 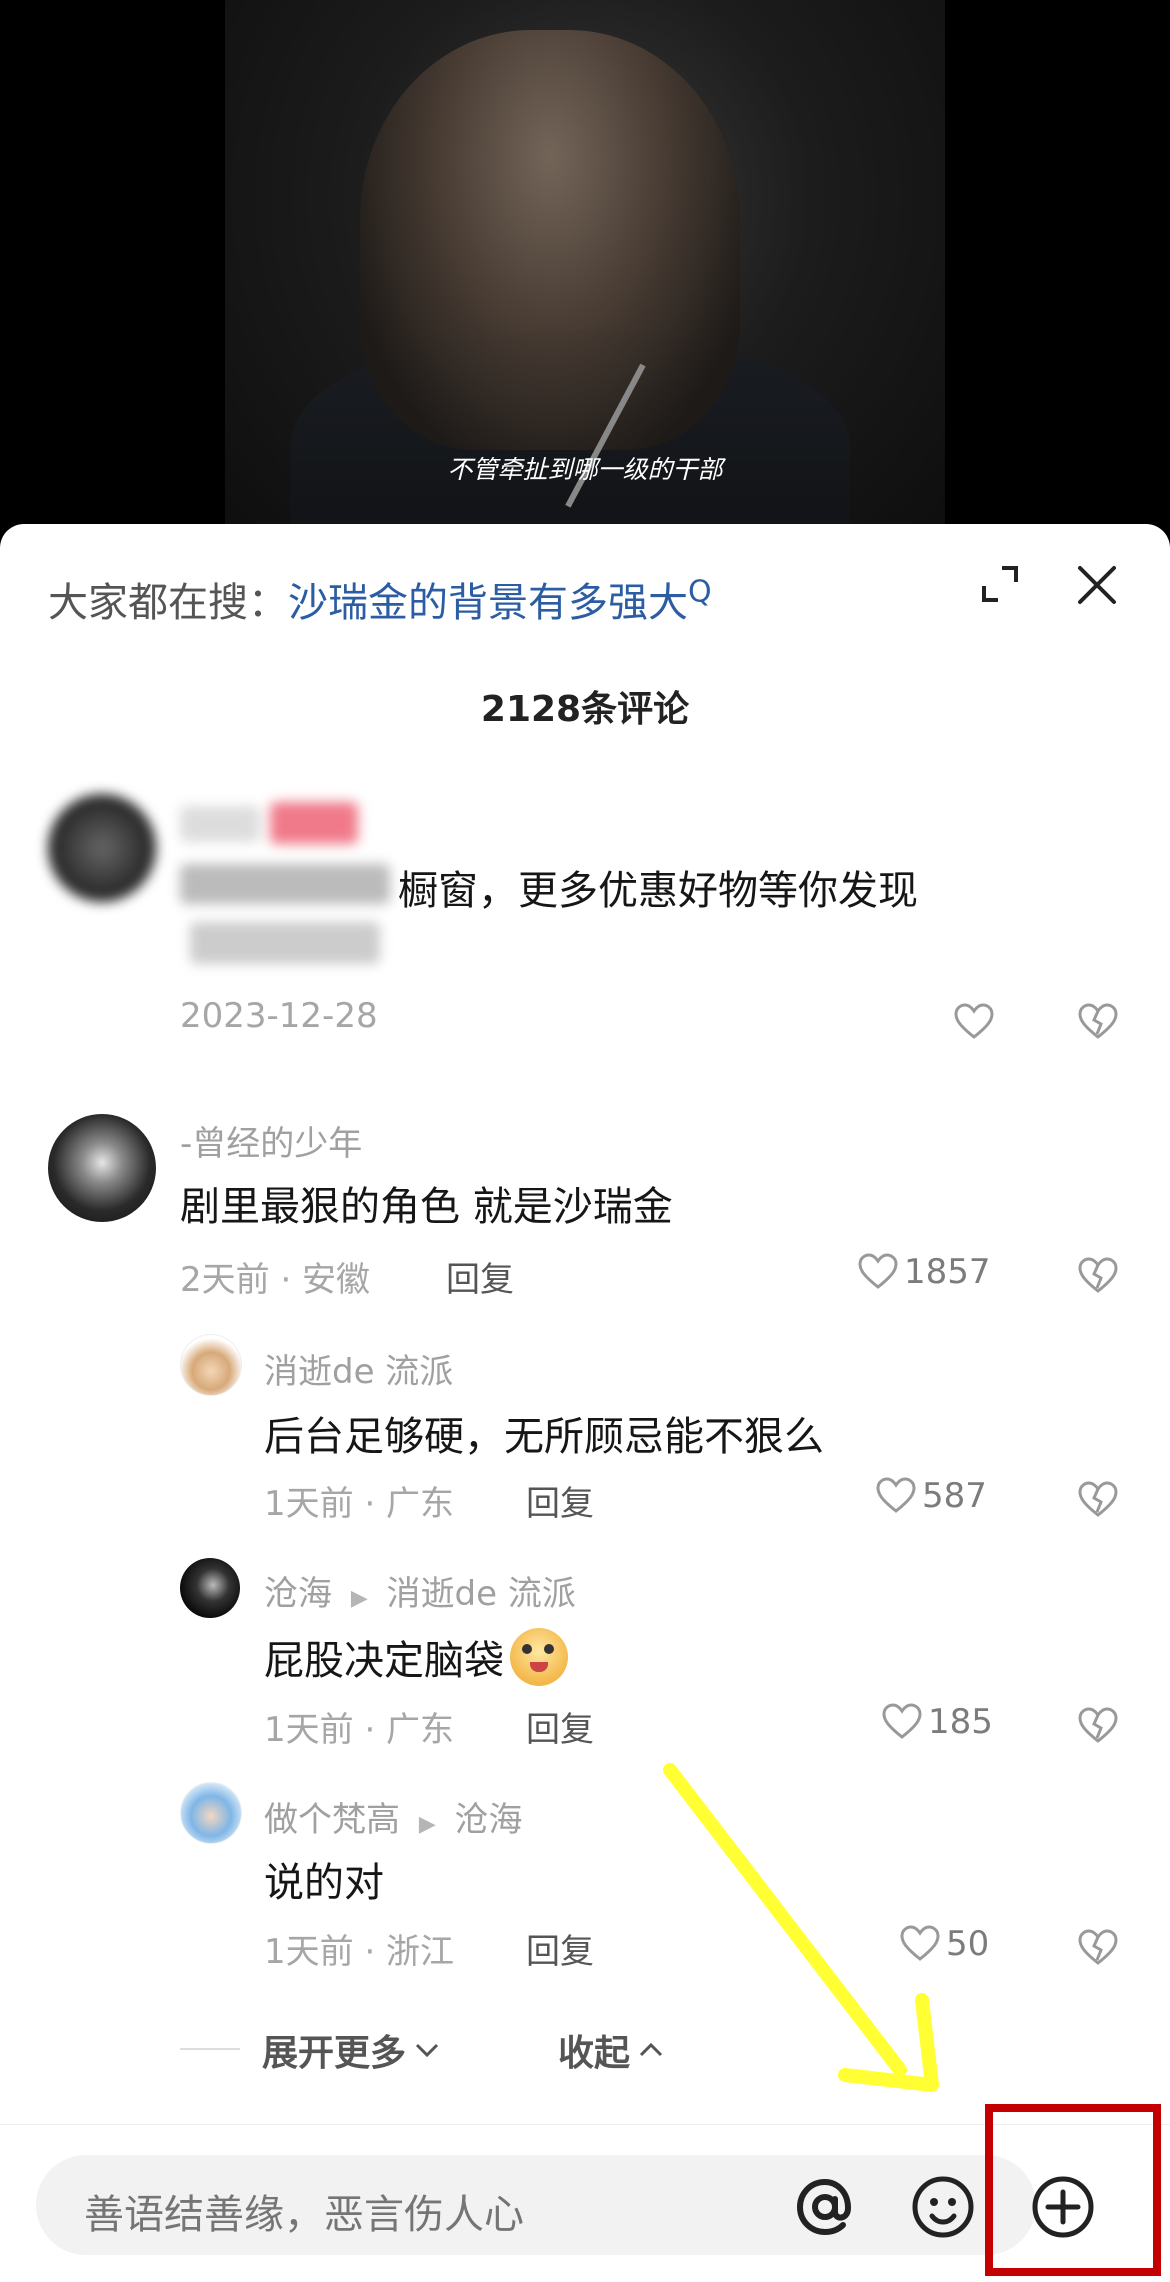 I want to click on mention-icon, so click(x=825, y=2207).